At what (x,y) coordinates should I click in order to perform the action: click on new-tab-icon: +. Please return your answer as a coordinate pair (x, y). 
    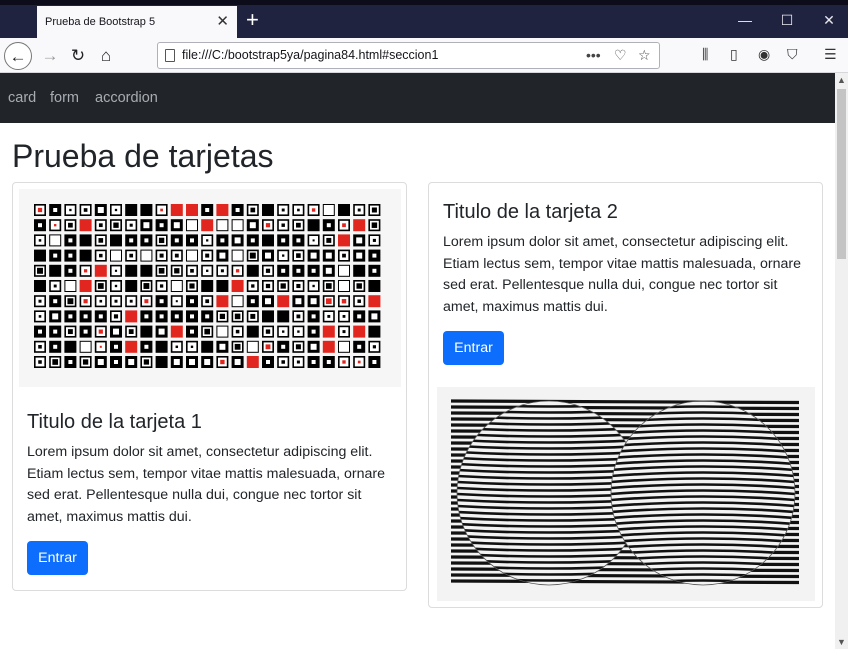
    Looking at the image, I should click on (252, 20).